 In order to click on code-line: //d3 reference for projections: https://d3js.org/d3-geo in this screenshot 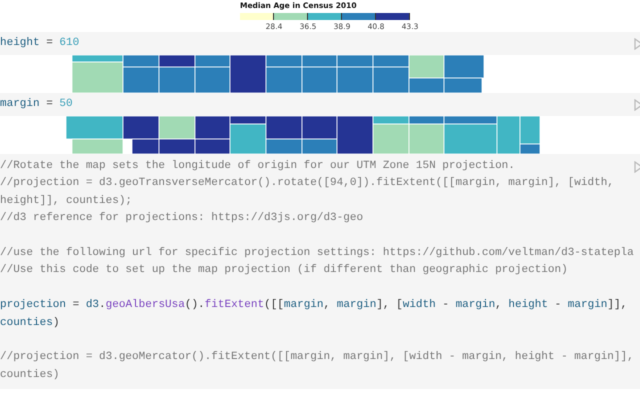, I will do `click(182, 218)`.